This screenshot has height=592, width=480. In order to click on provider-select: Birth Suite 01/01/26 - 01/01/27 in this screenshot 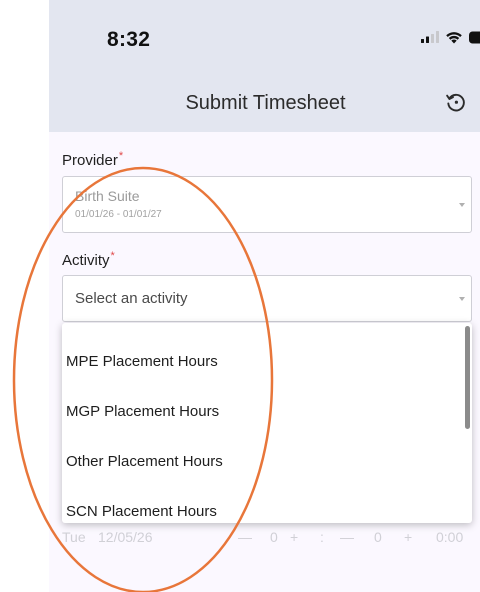, I will do `click(267, 204)`.